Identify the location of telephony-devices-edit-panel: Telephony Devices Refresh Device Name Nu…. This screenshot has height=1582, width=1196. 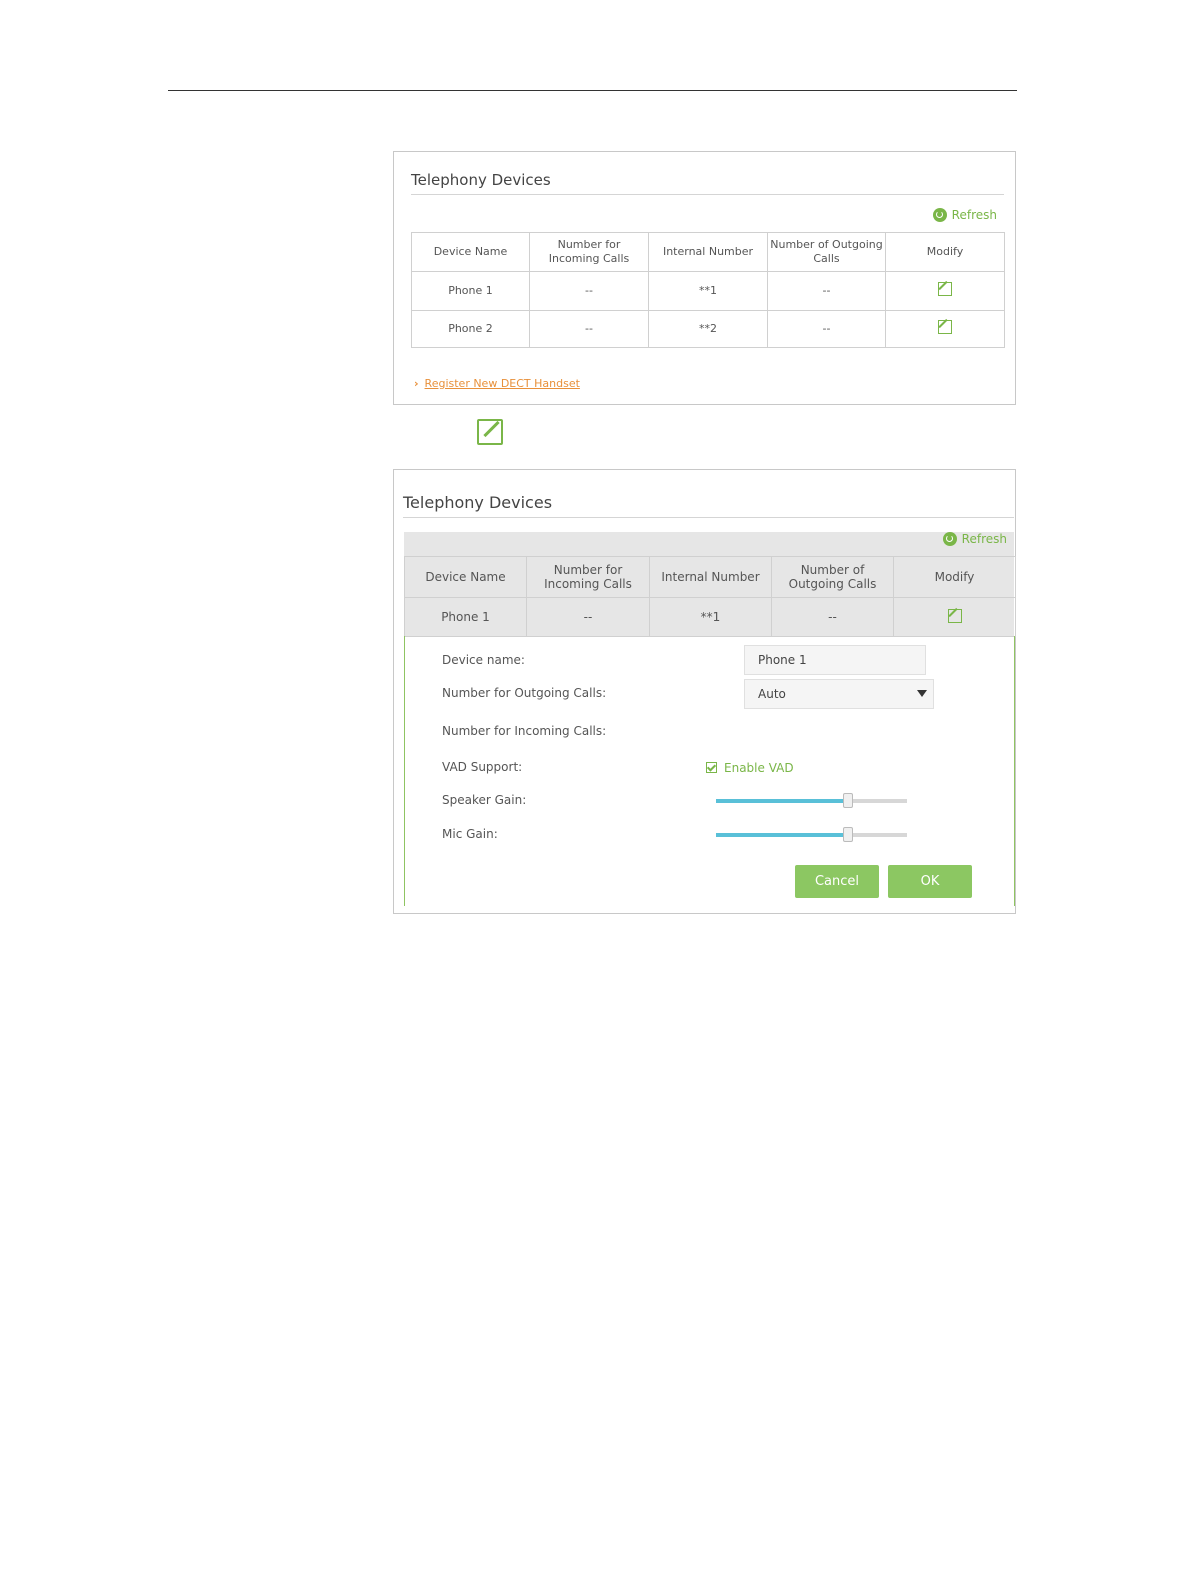
(704, 691).